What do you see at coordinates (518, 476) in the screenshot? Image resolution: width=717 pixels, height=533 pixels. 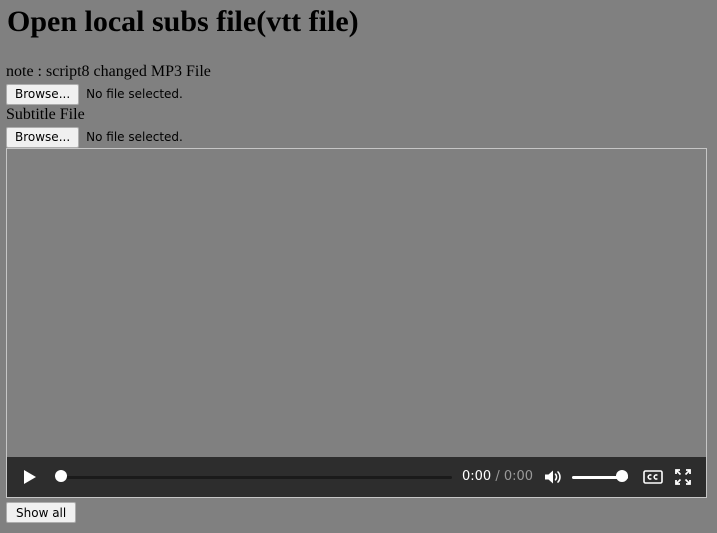 I see `duration-time: 0:00` at bounding box center [518, 476].